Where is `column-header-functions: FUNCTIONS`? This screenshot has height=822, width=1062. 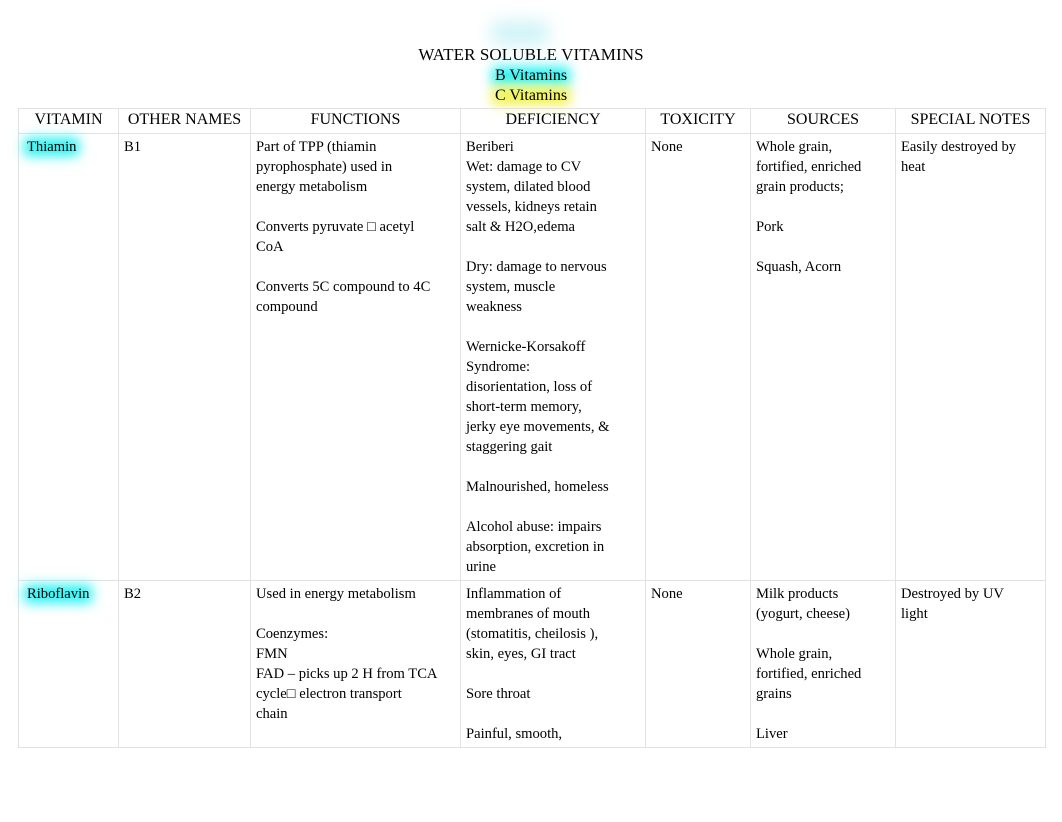 column-header-functions: FUNCTIONS is located at coordinates (355, 121).